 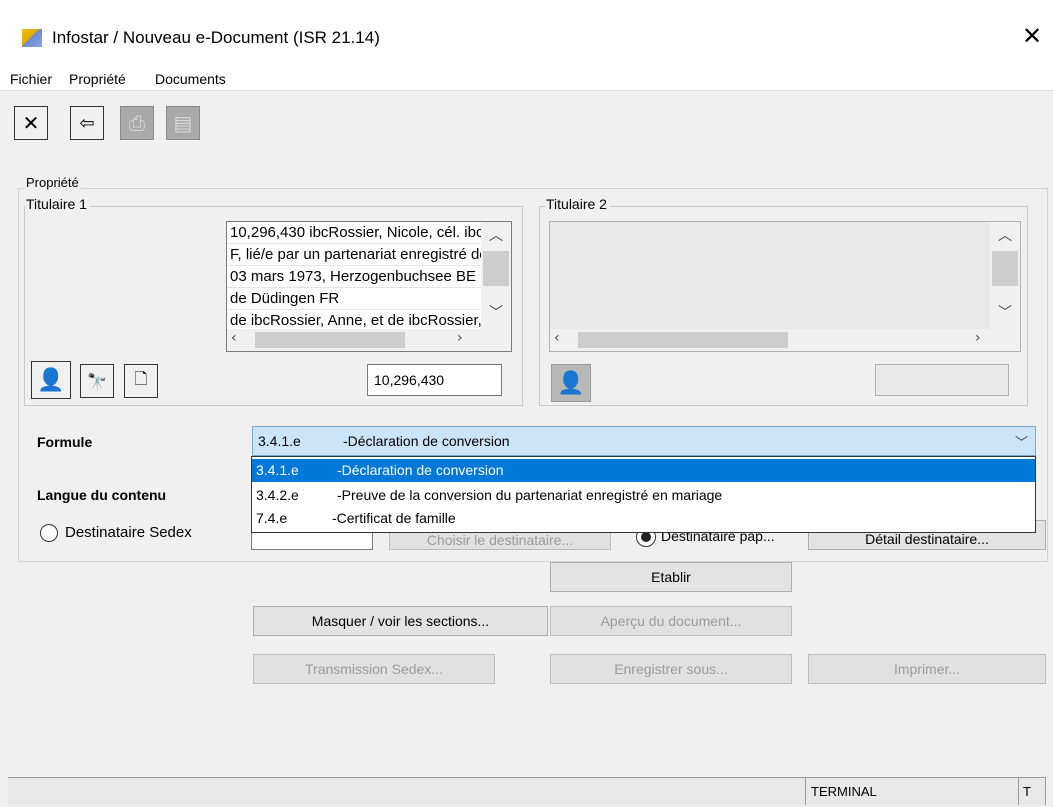 What do you see at coordinates (128, 532) in the screenshot?
I see `destinataire-sedex-label: Destinataire Sedex` at bounding box center [128, 532].